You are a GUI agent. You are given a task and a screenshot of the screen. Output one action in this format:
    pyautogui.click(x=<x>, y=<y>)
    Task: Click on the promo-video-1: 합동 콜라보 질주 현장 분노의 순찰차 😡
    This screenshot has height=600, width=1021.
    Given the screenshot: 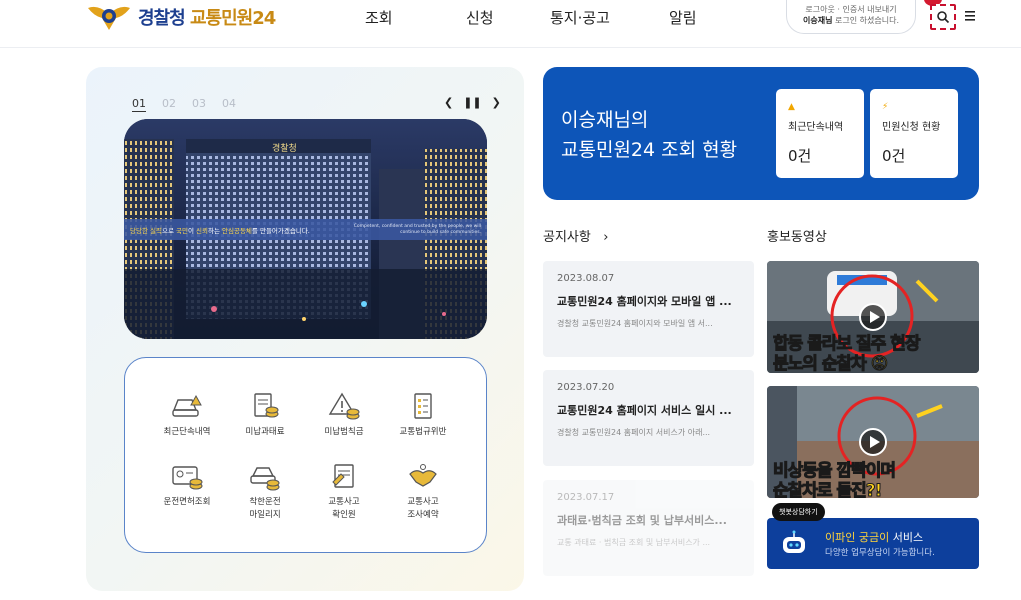 What is the action you would take?
    pyautogui.click(x=873, y=317)
    